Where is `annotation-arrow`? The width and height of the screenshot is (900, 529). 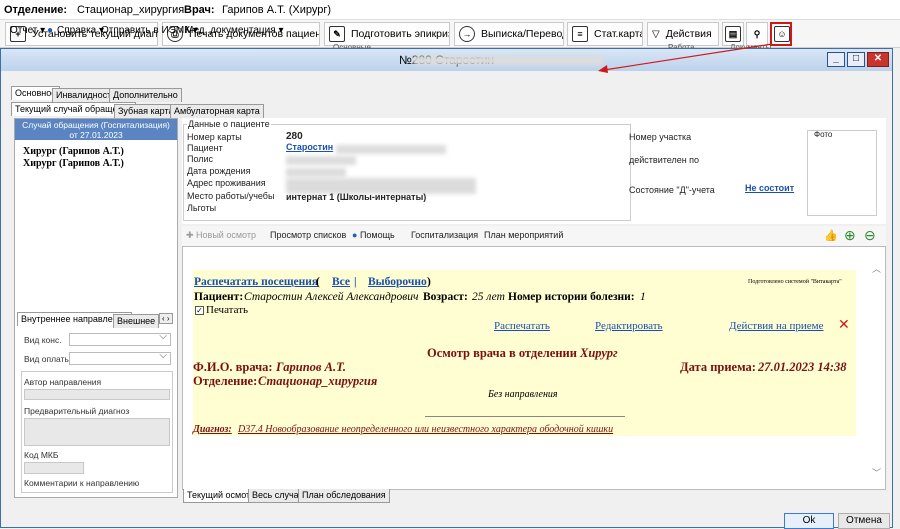 annotation-arrow is located at coordinates (685, 58).